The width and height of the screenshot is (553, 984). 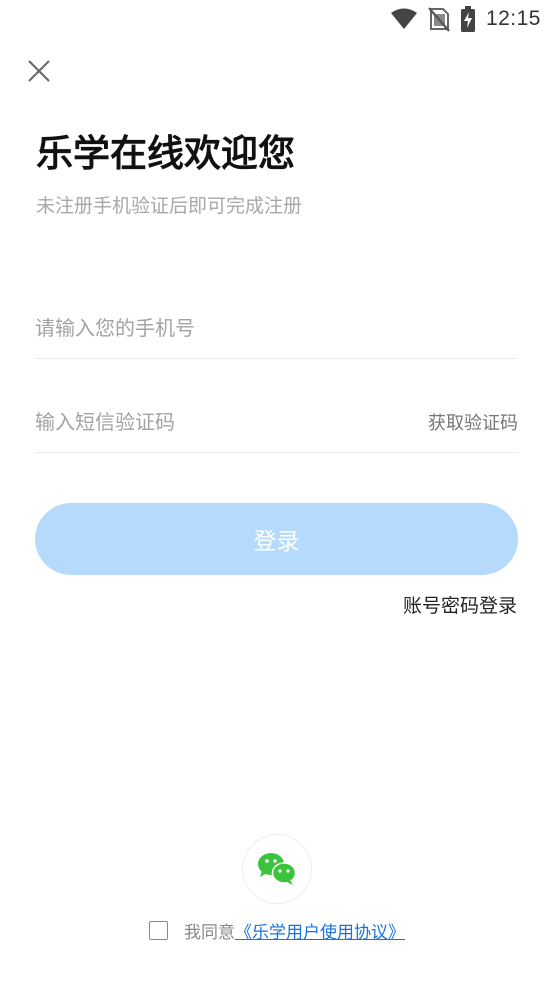 I want to click on wechat-login-button, so click(x=277, y=869).